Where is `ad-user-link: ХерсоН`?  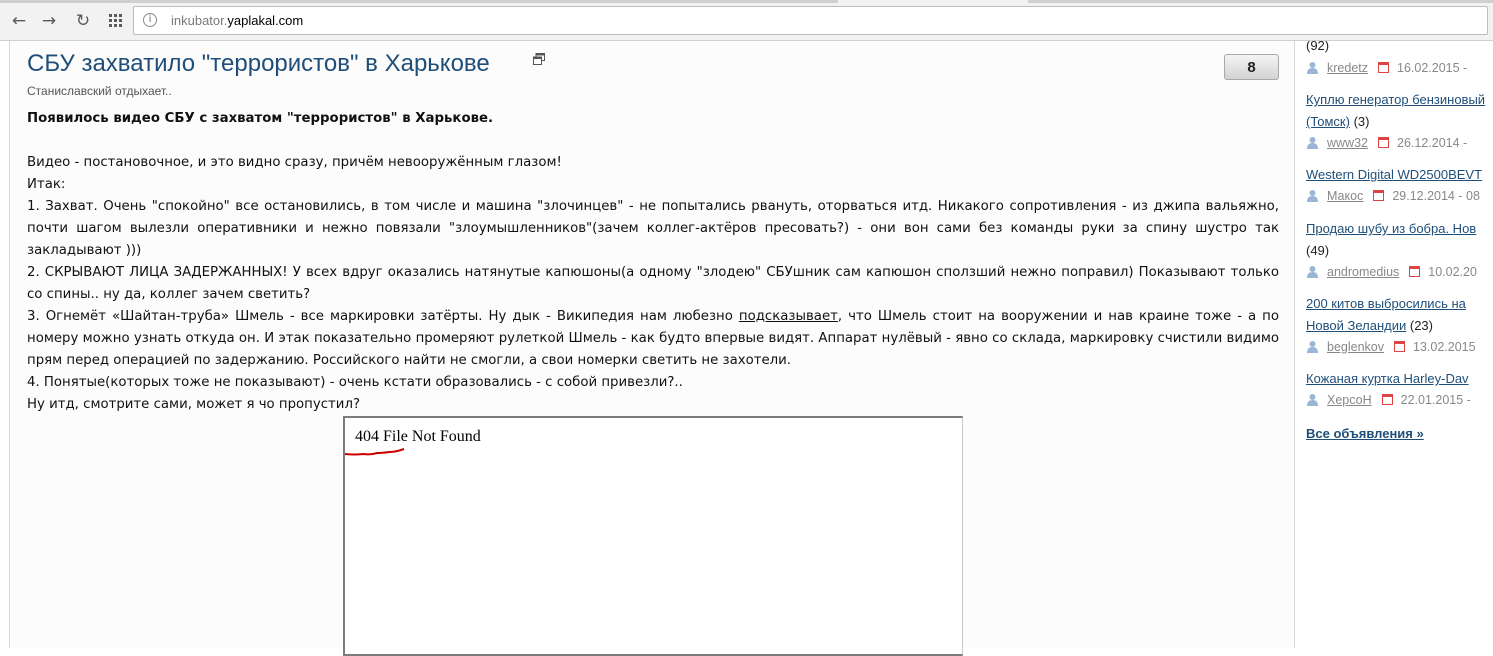
ad-user-link: ХерсоН is located at coordinates (1349, 400).